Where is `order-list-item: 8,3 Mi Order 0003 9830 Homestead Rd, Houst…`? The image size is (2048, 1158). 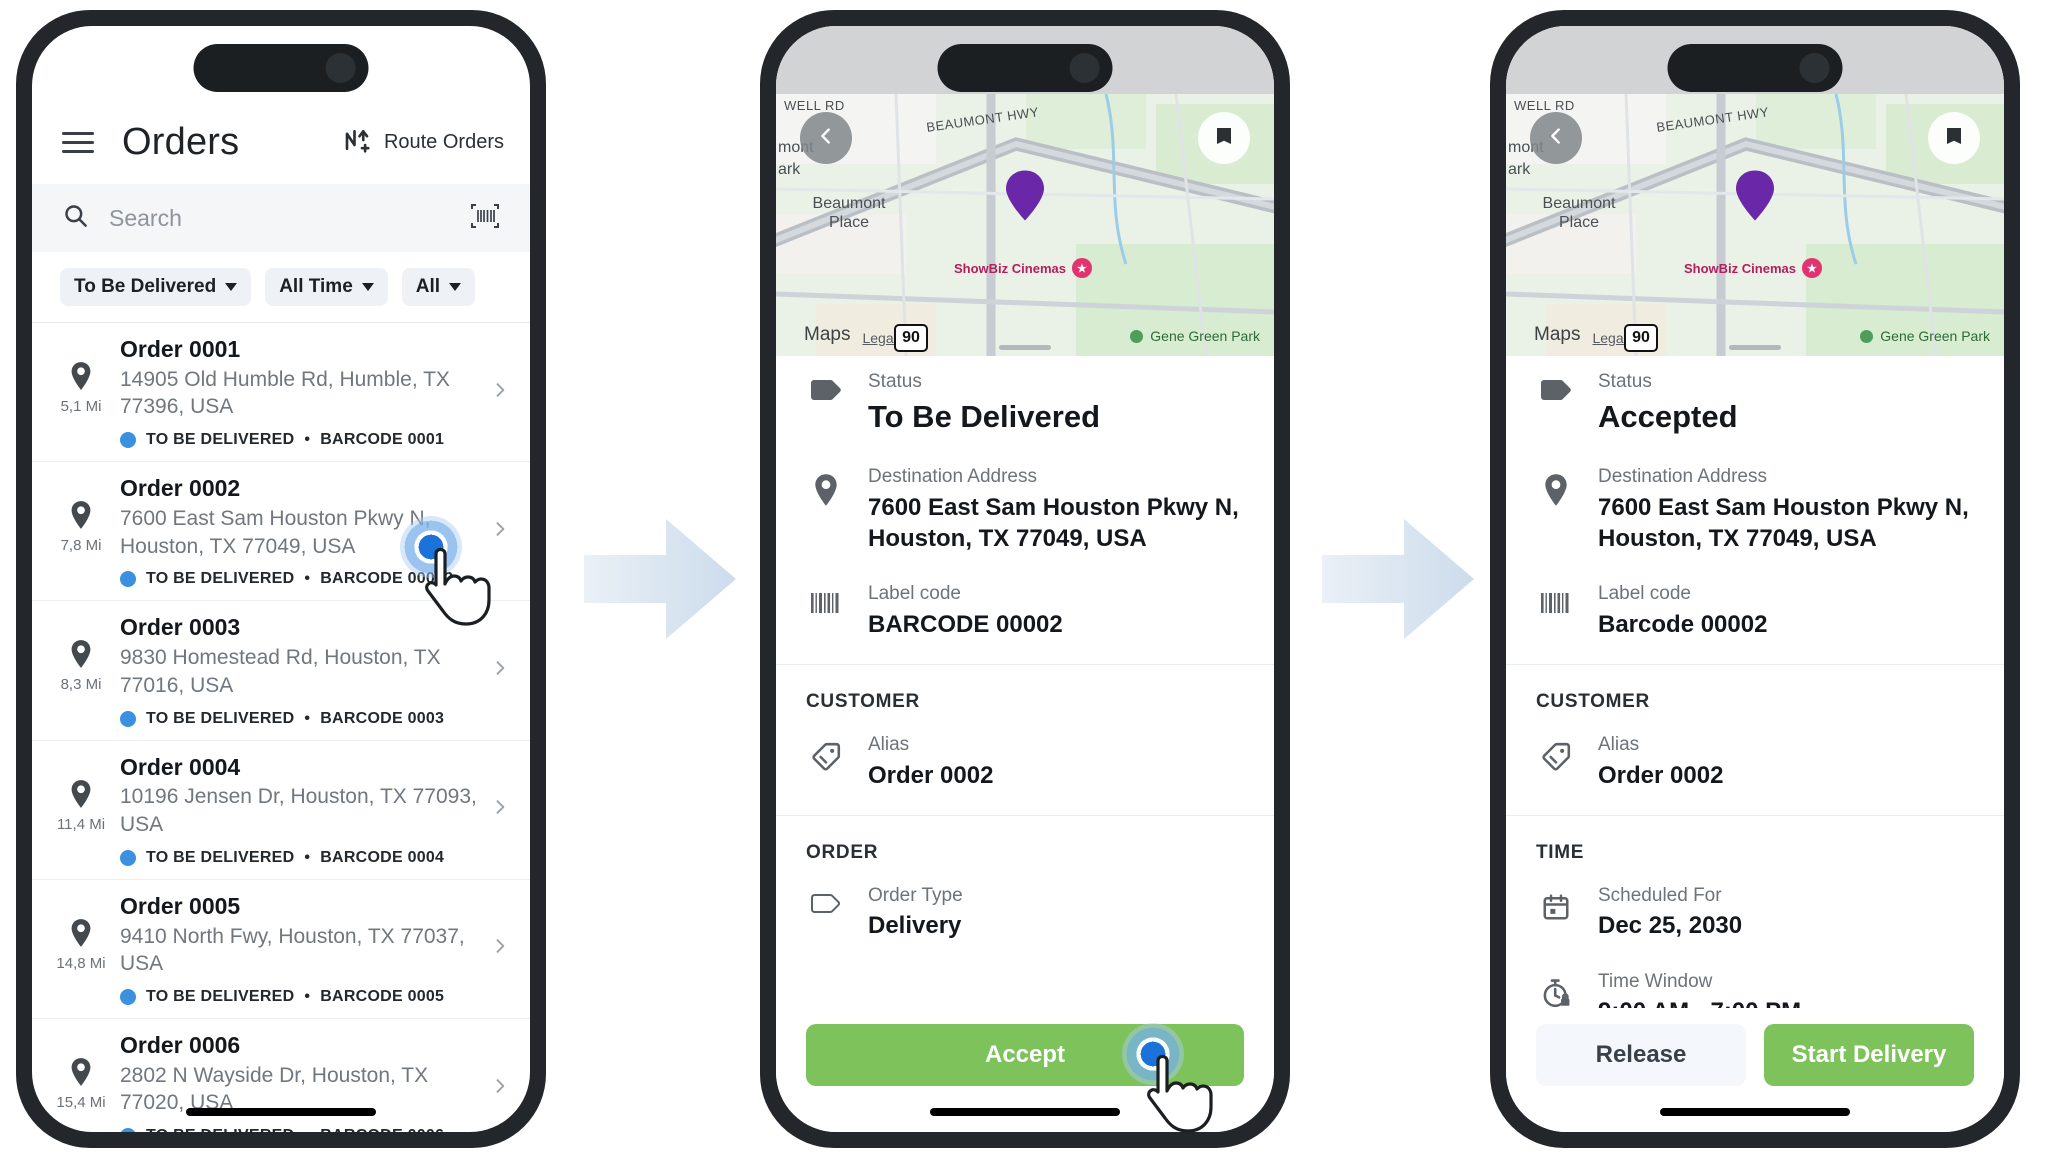 order-list-item: 8,3 Mi Order 0003 9830 Homestead Rd, Houst… is located at coordinates (281, 671).